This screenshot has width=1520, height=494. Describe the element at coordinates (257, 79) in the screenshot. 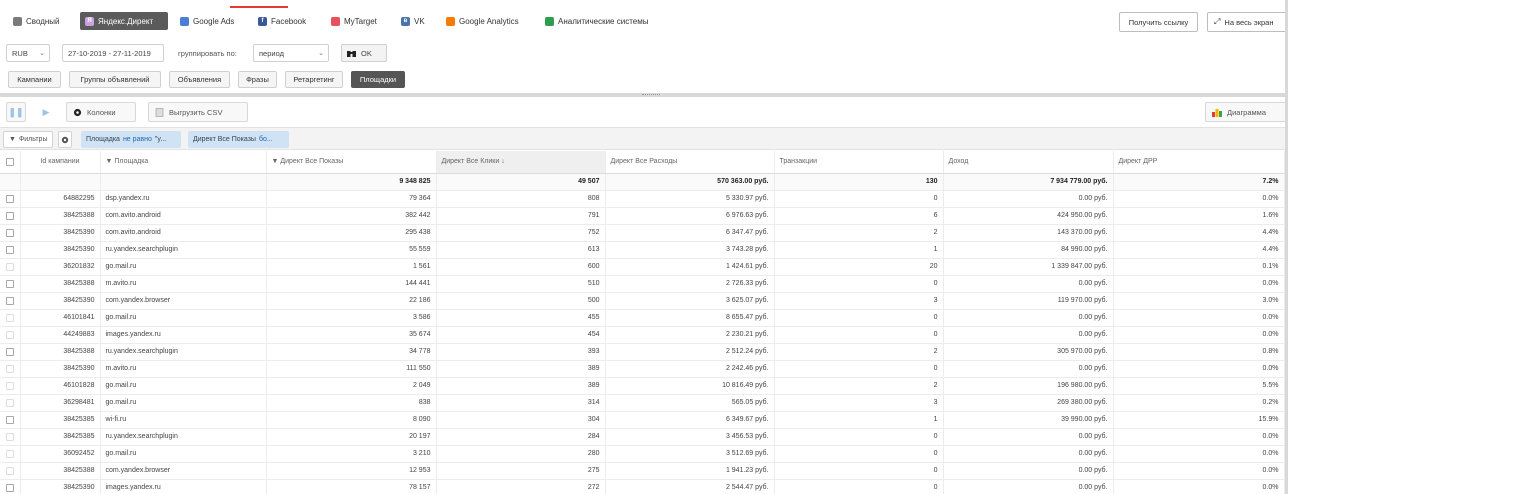

I see `level-tab: Фразы` at that location.